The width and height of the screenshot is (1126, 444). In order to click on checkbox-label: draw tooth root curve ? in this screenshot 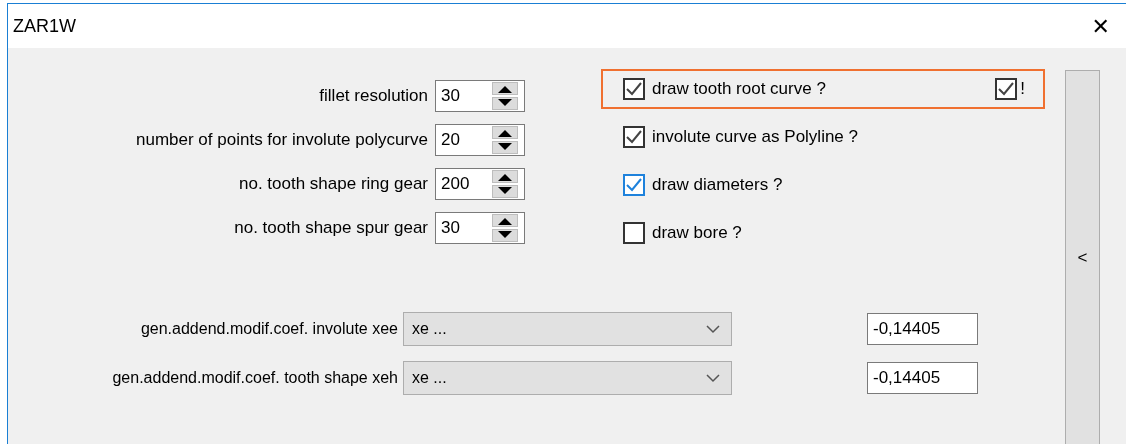, I will do `click(739, 89)`.